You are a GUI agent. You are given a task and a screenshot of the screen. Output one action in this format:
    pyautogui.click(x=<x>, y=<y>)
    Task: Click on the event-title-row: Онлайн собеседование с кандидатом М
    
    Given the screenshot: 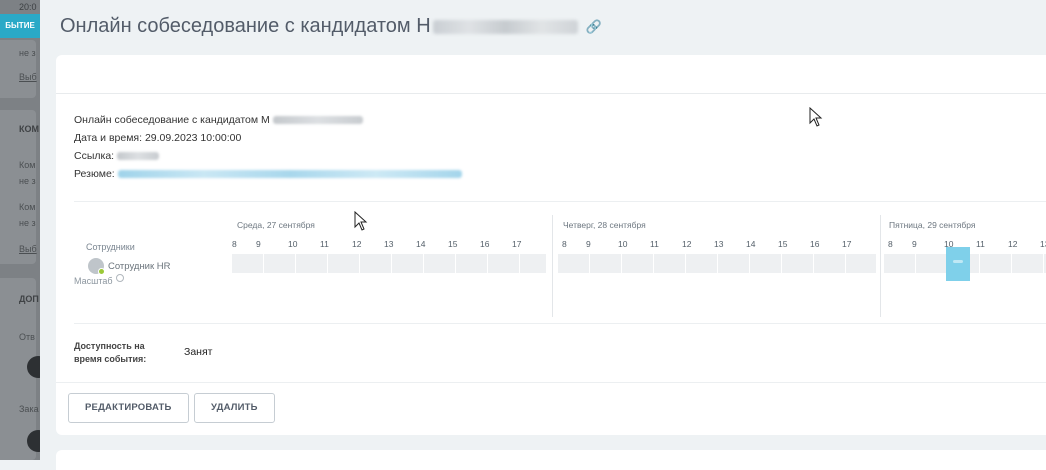 What is the action you would take?
    pyautogui.click(x=268, y=120)
    